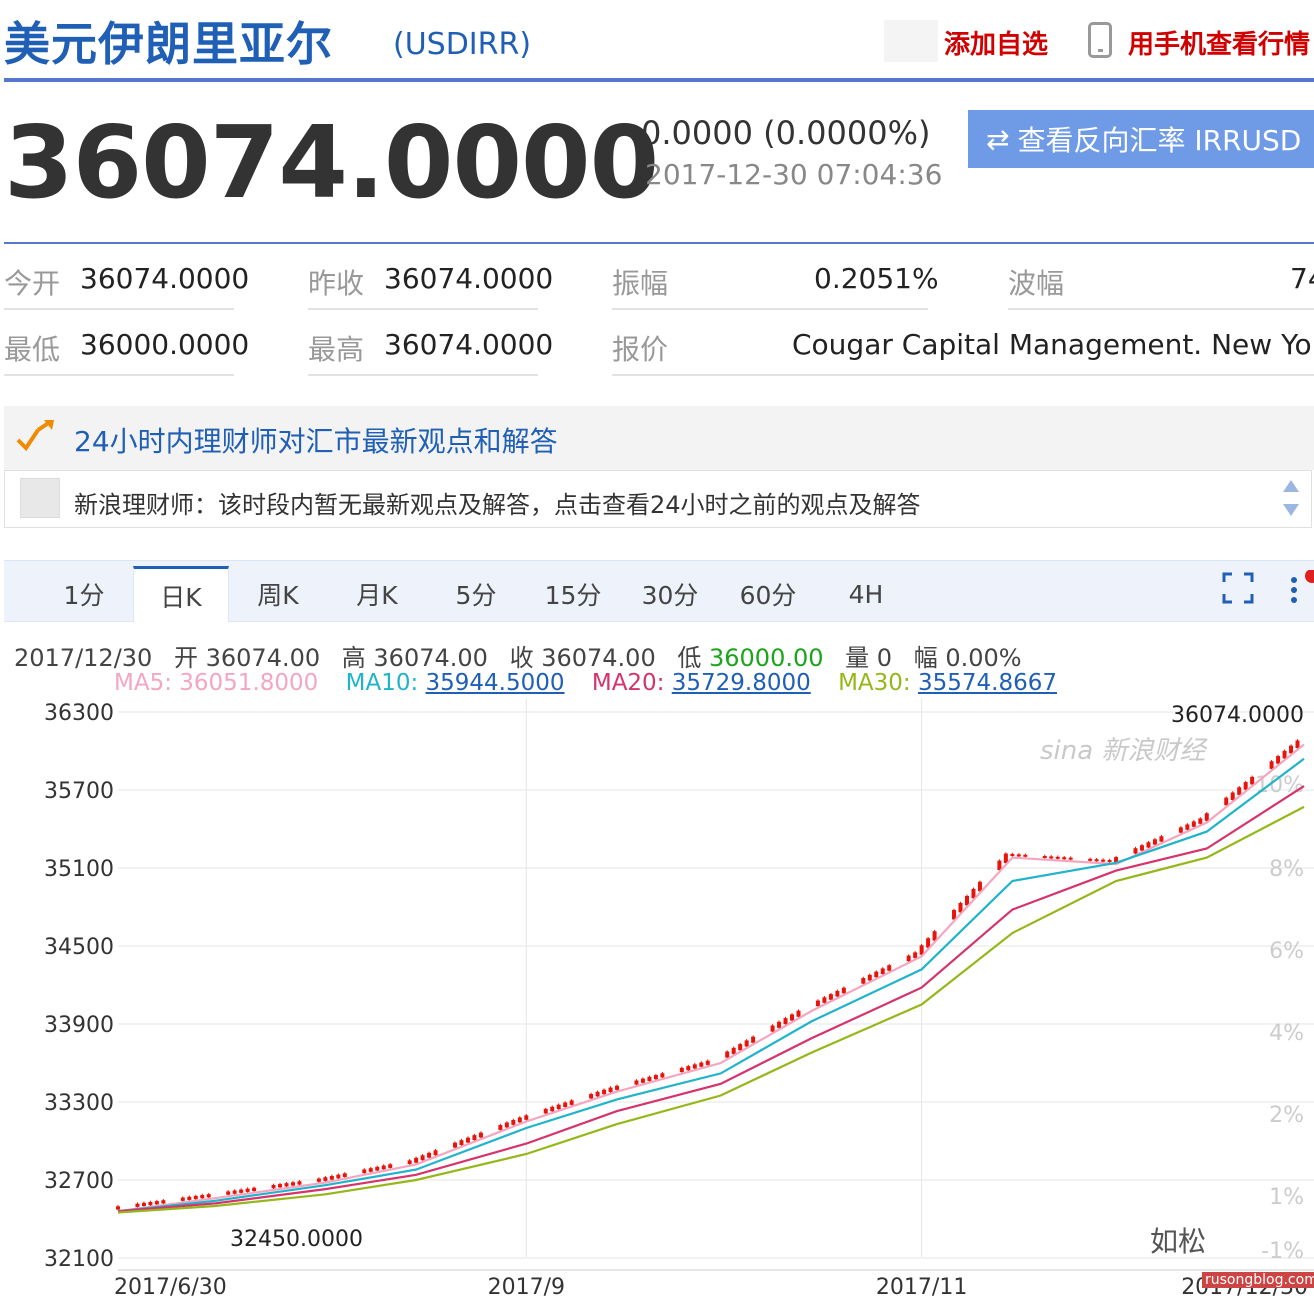 The width and height of the screenshot is (1314, 1299). I want to click on y-tick-label: 32700, so click(79, 1181).